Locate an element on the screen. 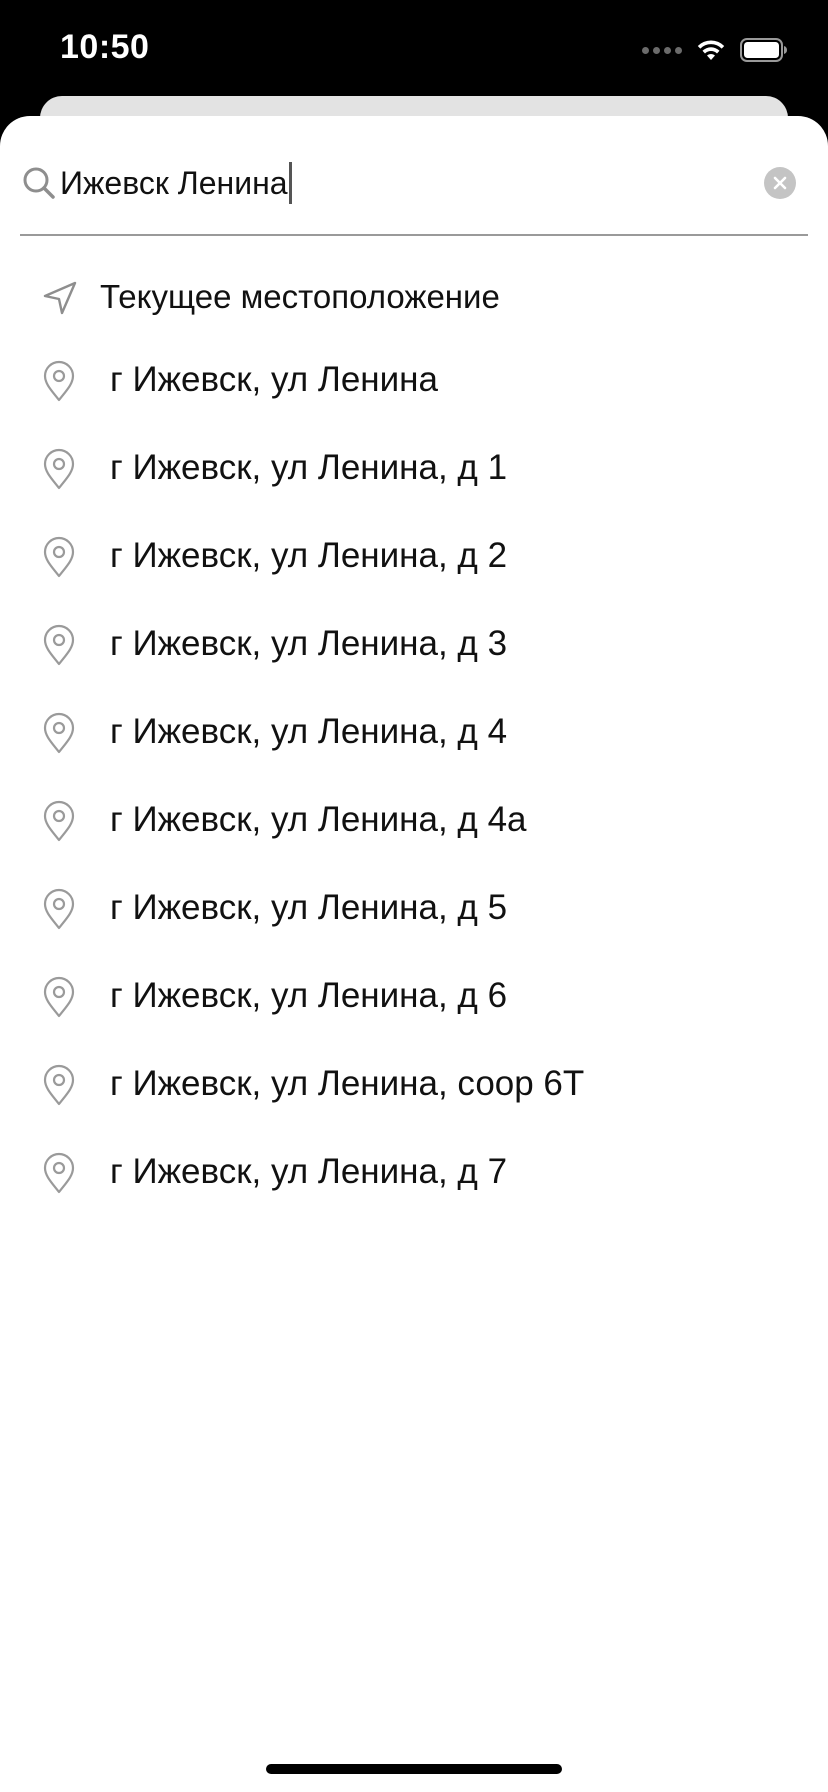 This screenshot has height=1792, width=828. address-result-label: г Ижевск, ул Ленина, д 4а is located at coordinates (318, 819).